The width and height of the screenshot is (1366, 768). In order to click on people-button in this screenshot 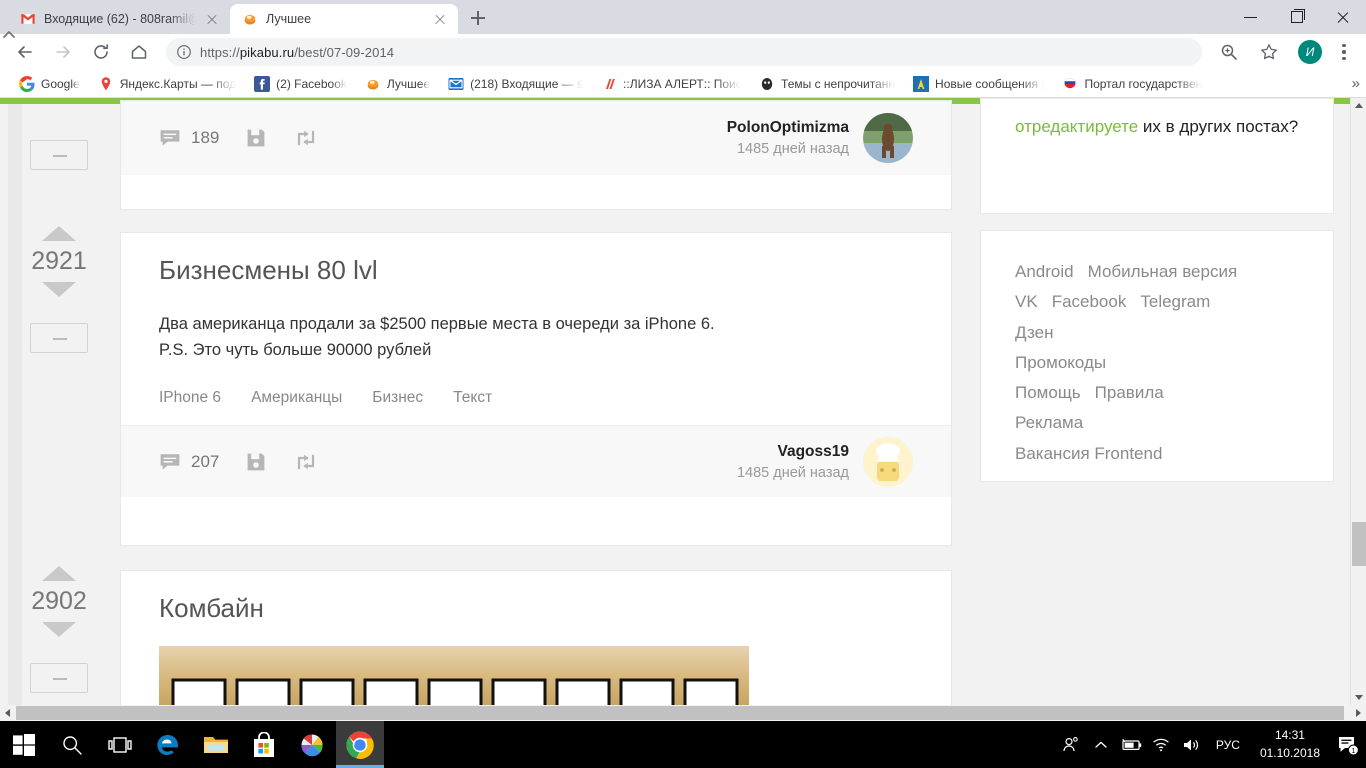, I will do `click(1071, 744)`.